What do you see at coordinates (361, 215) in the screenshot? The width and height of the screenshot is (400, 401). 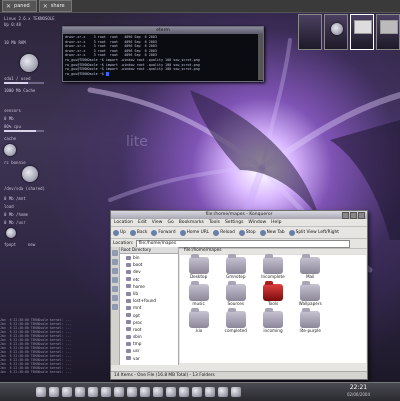 I see `close-button` at bounding box center [361, 215].